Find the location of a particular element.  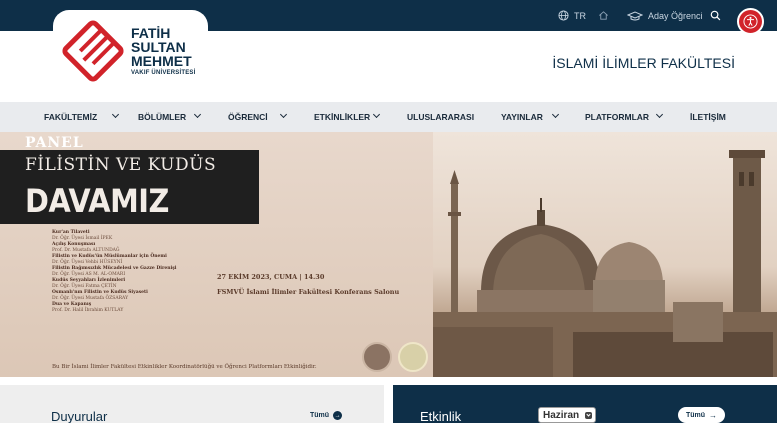

banner-title-box: FİLİSTİN VE KUDÜS DAVAMIZ is located at coordinates (129, 187).